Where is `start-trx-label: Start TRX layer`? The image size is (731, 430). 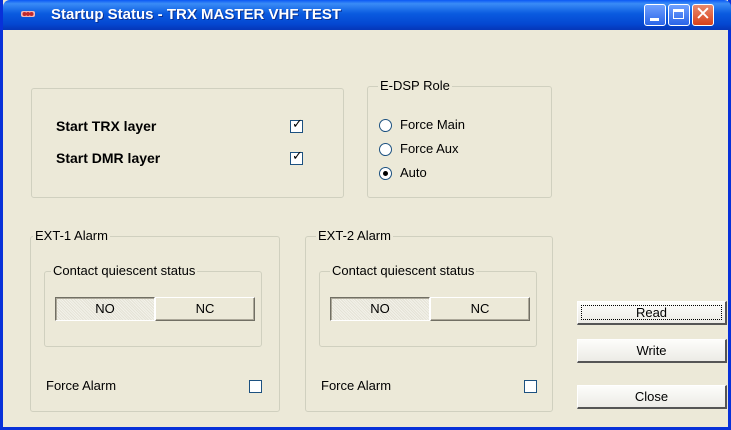
start-trx-label: Start TRX layer is located at coordinates (106, 126).